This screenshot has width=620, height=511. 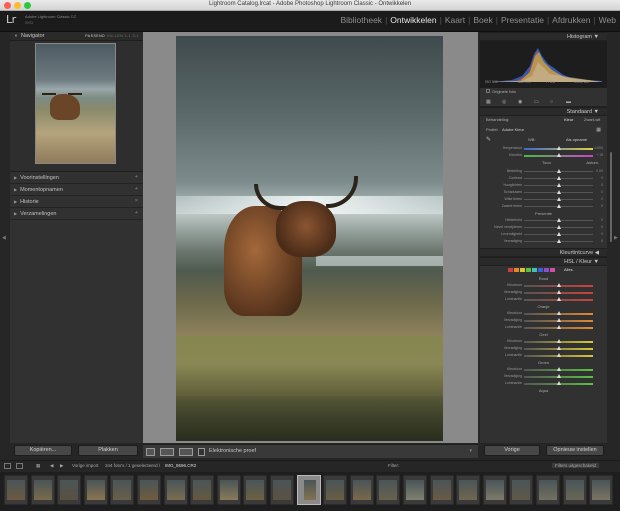 What do you see at coordinates (150, 452) in the screenshot?
I see `loupe-view-icon` at bounding box center [150, 452].